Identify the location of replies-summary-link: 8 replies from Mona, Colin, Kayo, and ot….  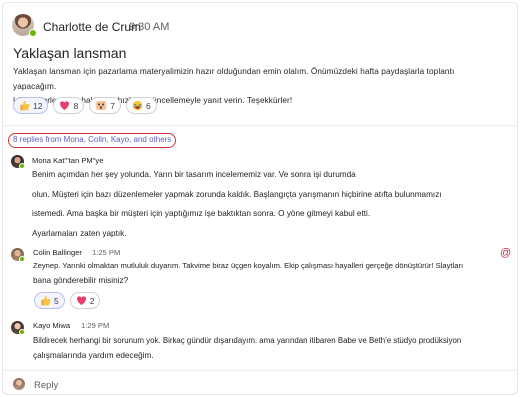
(92, 140).